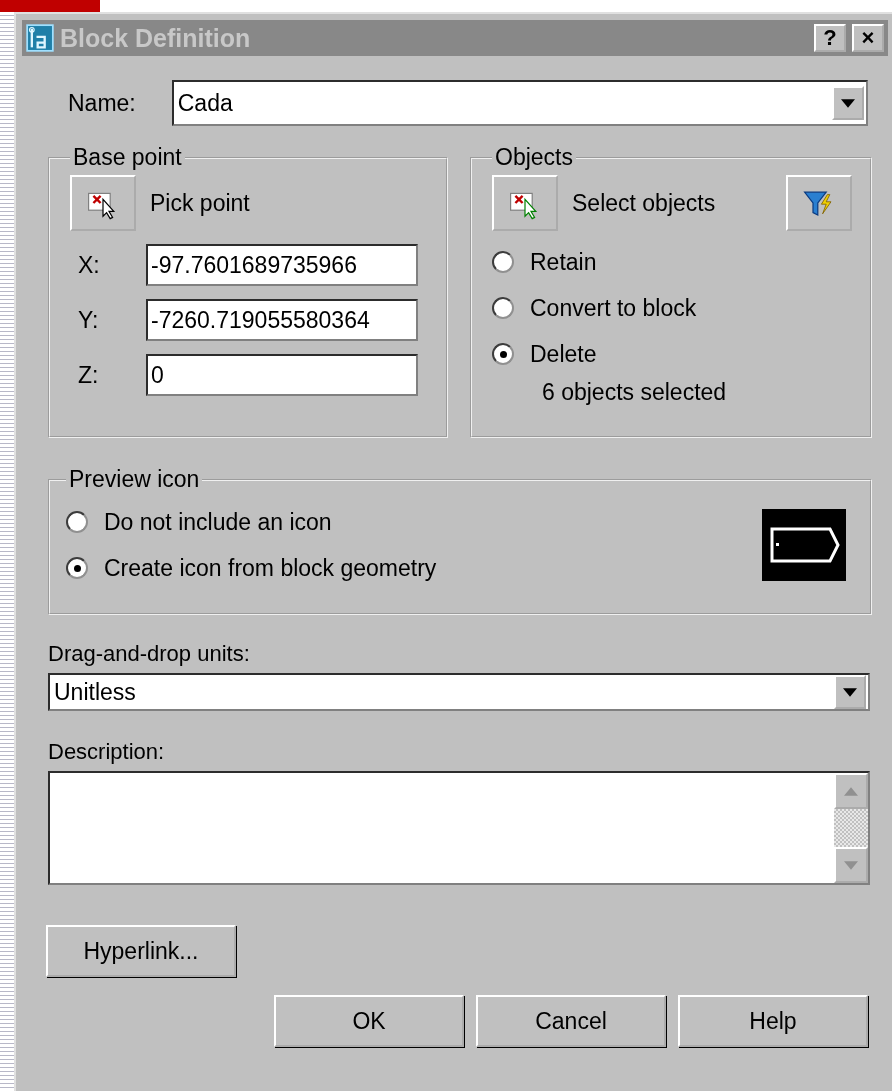 This screenshot has height=1091, width=892. I want to click on group-title: Preview icon, so click(134, 479).